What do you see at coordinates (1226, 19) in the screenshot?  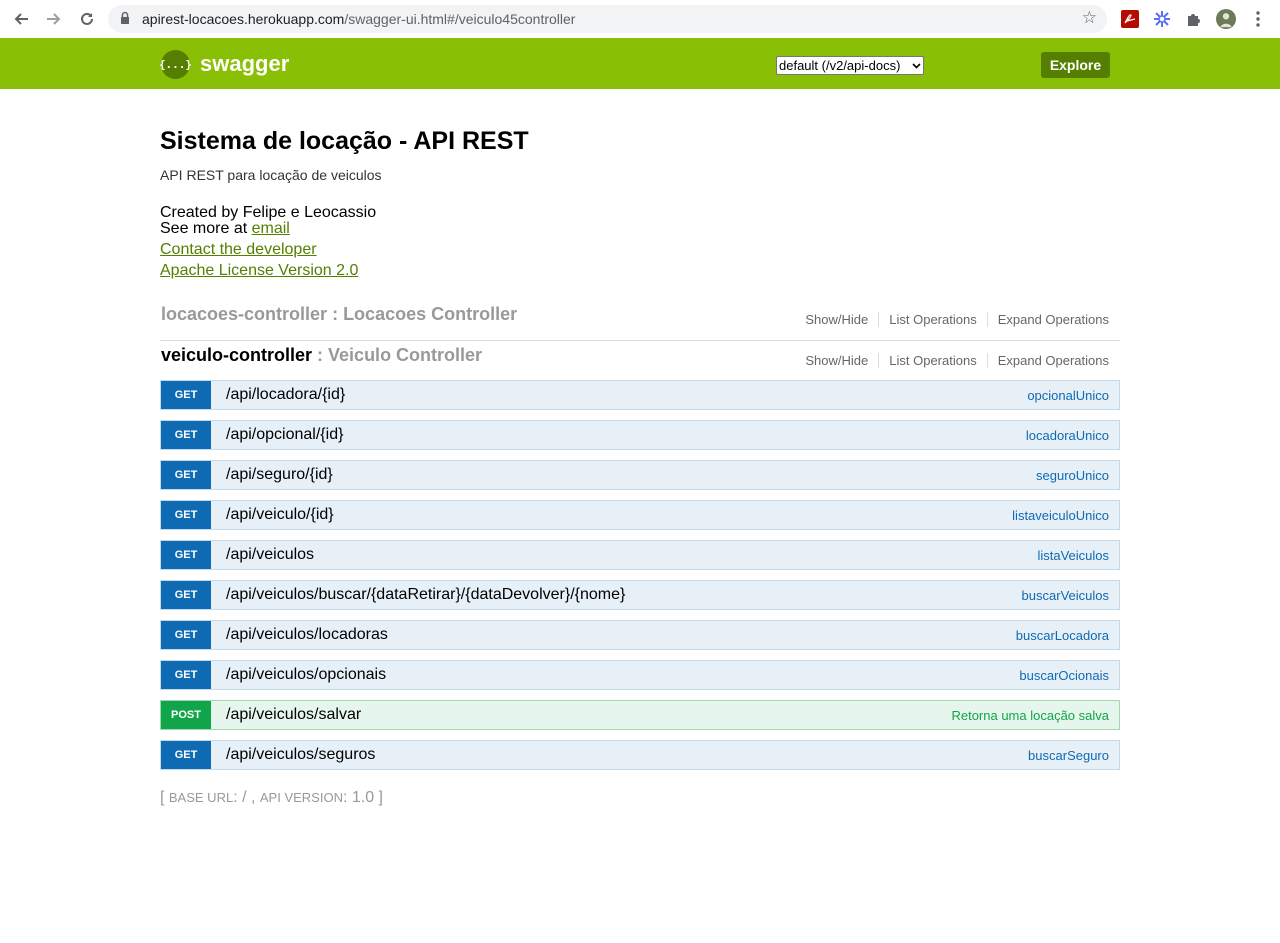 I see `profile-avatar` at bounding box center [1226, 19].